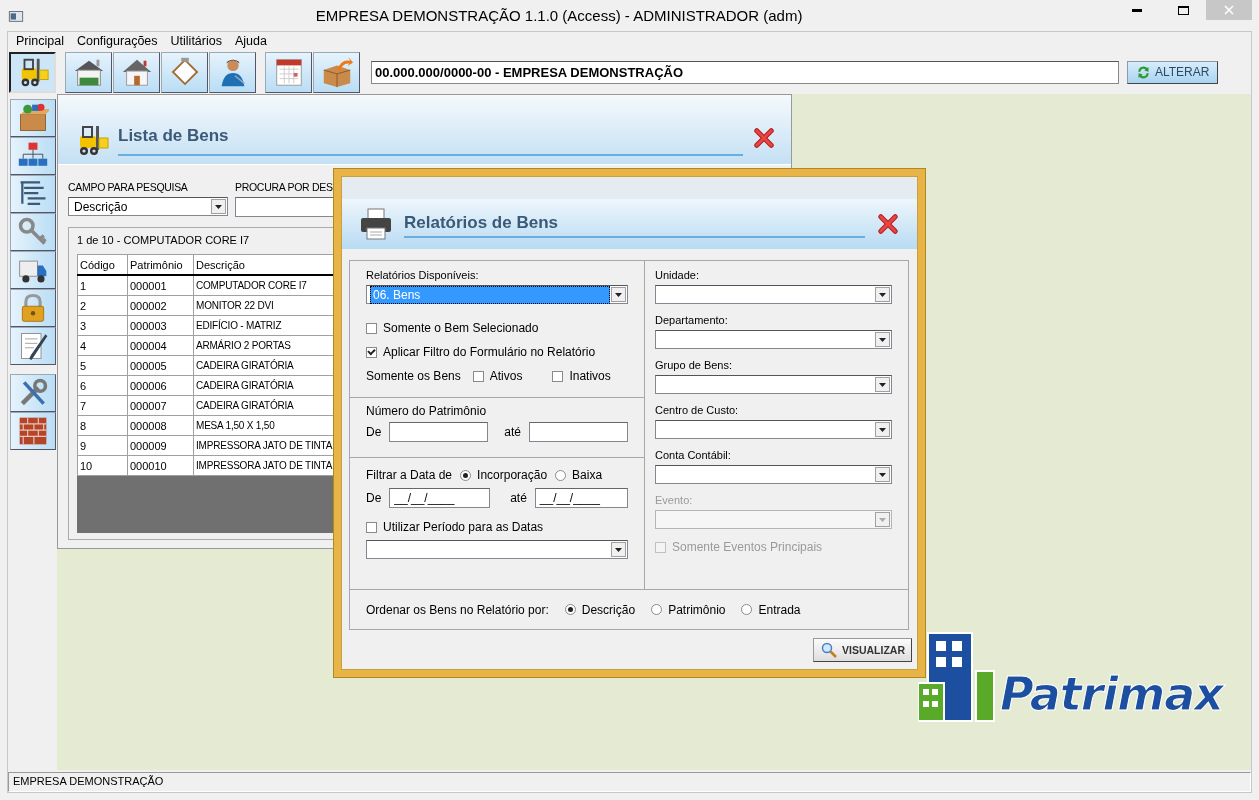  What do you see at coordinates (608, 609) in the screenshot?
I see `radio-label: Descrição` at bounding box center [608, 609].